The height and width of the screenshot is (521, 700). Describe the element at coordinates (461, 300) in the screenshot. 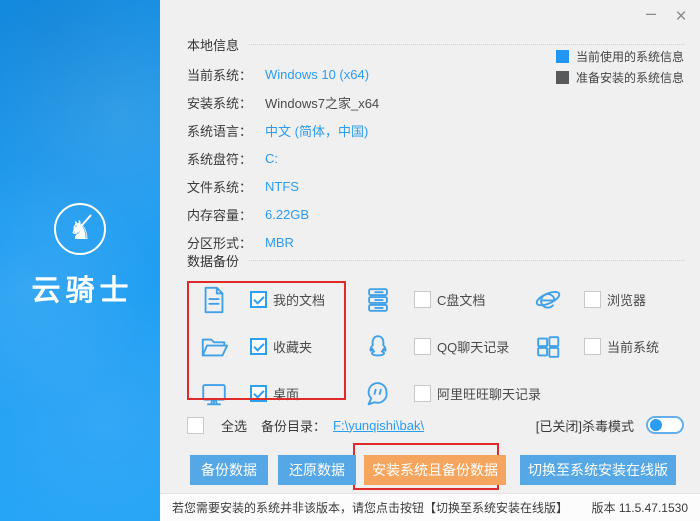

I see `backup-item-label: C盘文档` at that location.